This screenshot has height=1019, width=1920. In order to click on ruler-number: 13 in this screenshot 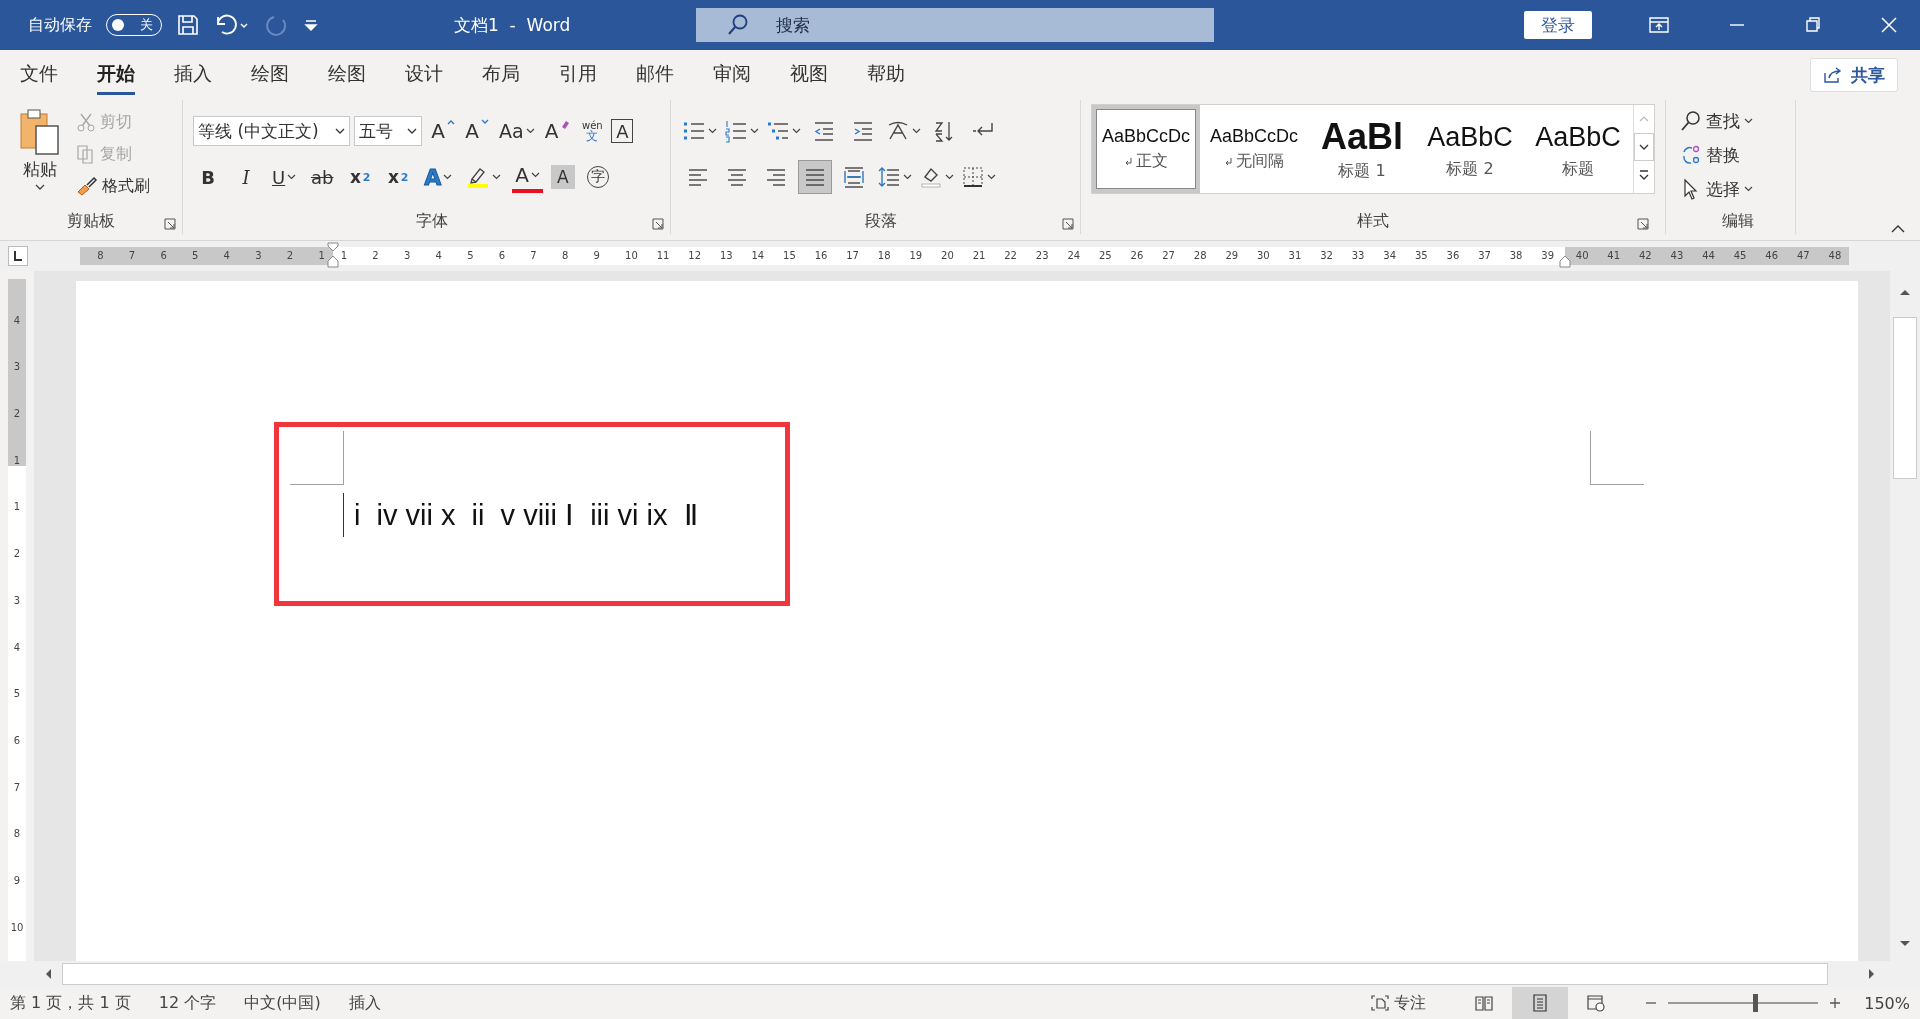, I will do `click(726, 256)`.